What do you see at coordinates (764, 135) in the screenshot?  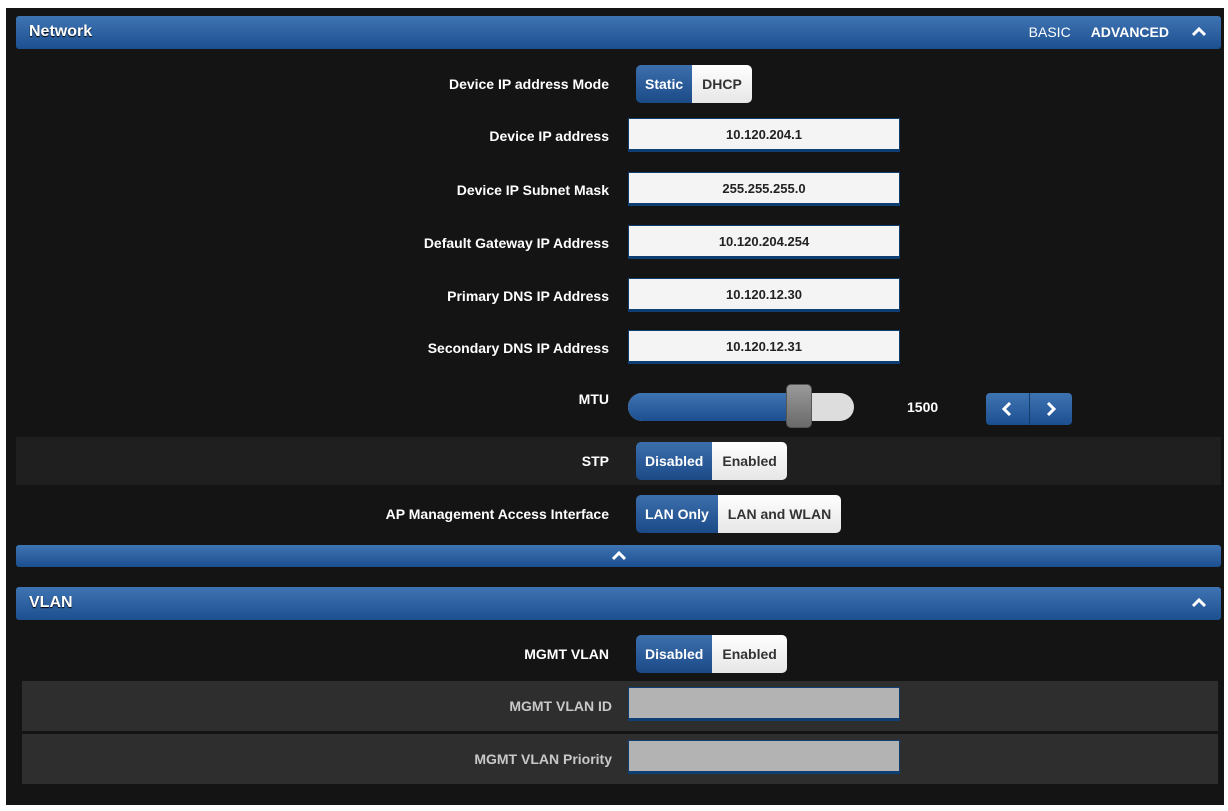 I see `ip-address-input: 10.120.204.1` at bounding box center [764, 135].